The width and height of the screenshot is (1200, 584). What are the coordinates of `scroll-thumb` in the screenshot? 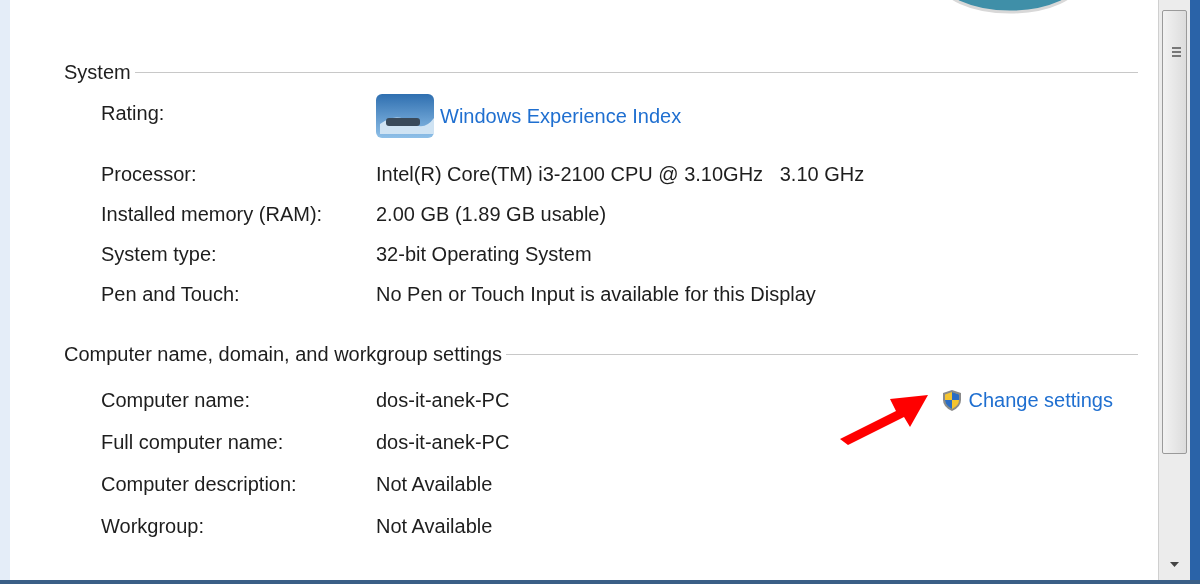 It's located at (1174, 232).